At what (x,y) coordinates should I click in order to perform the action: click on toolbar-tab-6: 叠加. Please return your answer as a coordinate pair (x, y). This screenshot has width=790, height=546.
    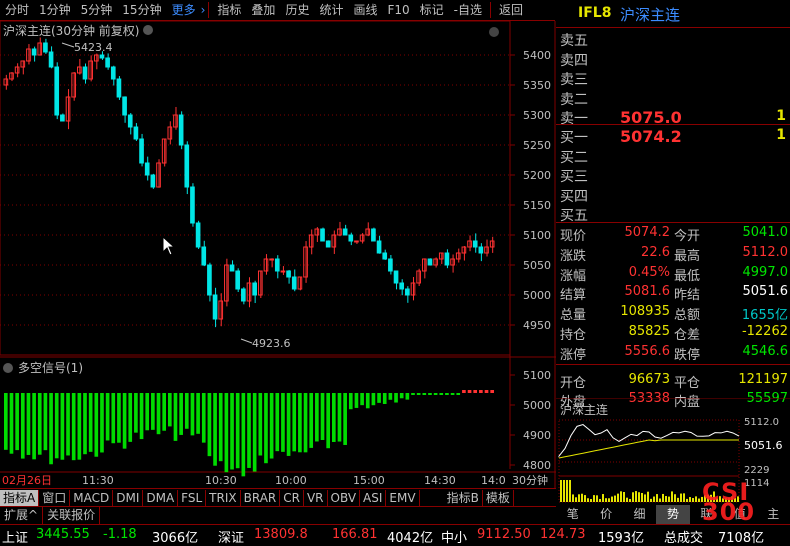
    Looking at the image, I should click on (263, 10).